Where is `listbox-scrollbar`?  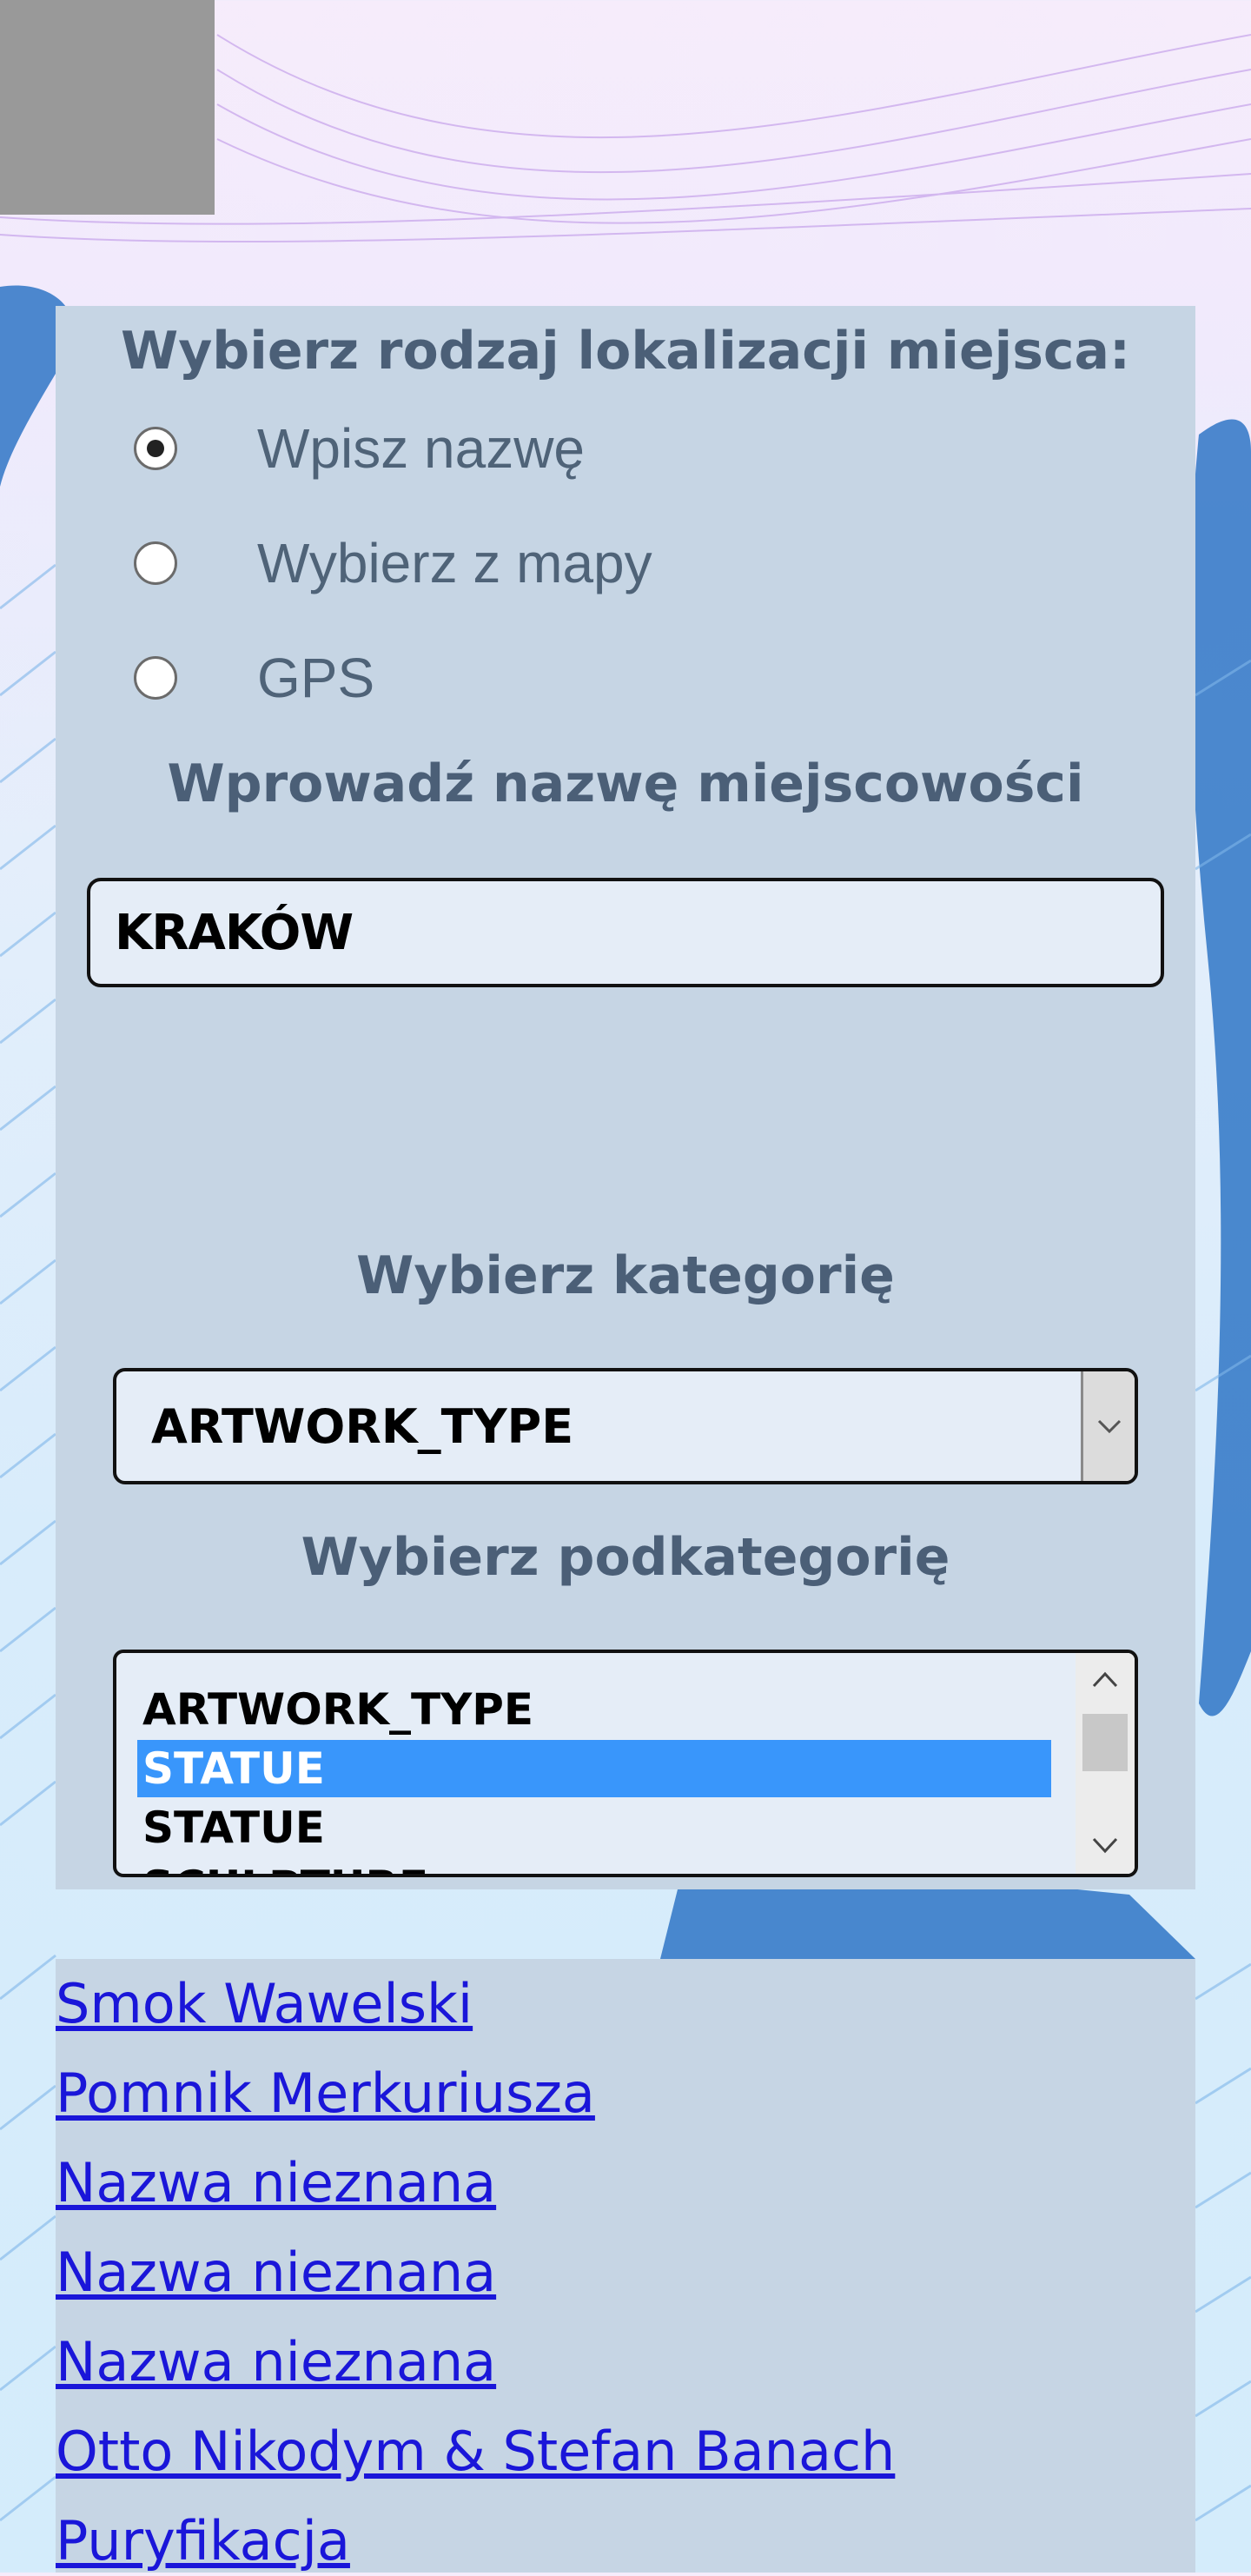 listbox-scrollbar is located at coordinates (1105, 1763).